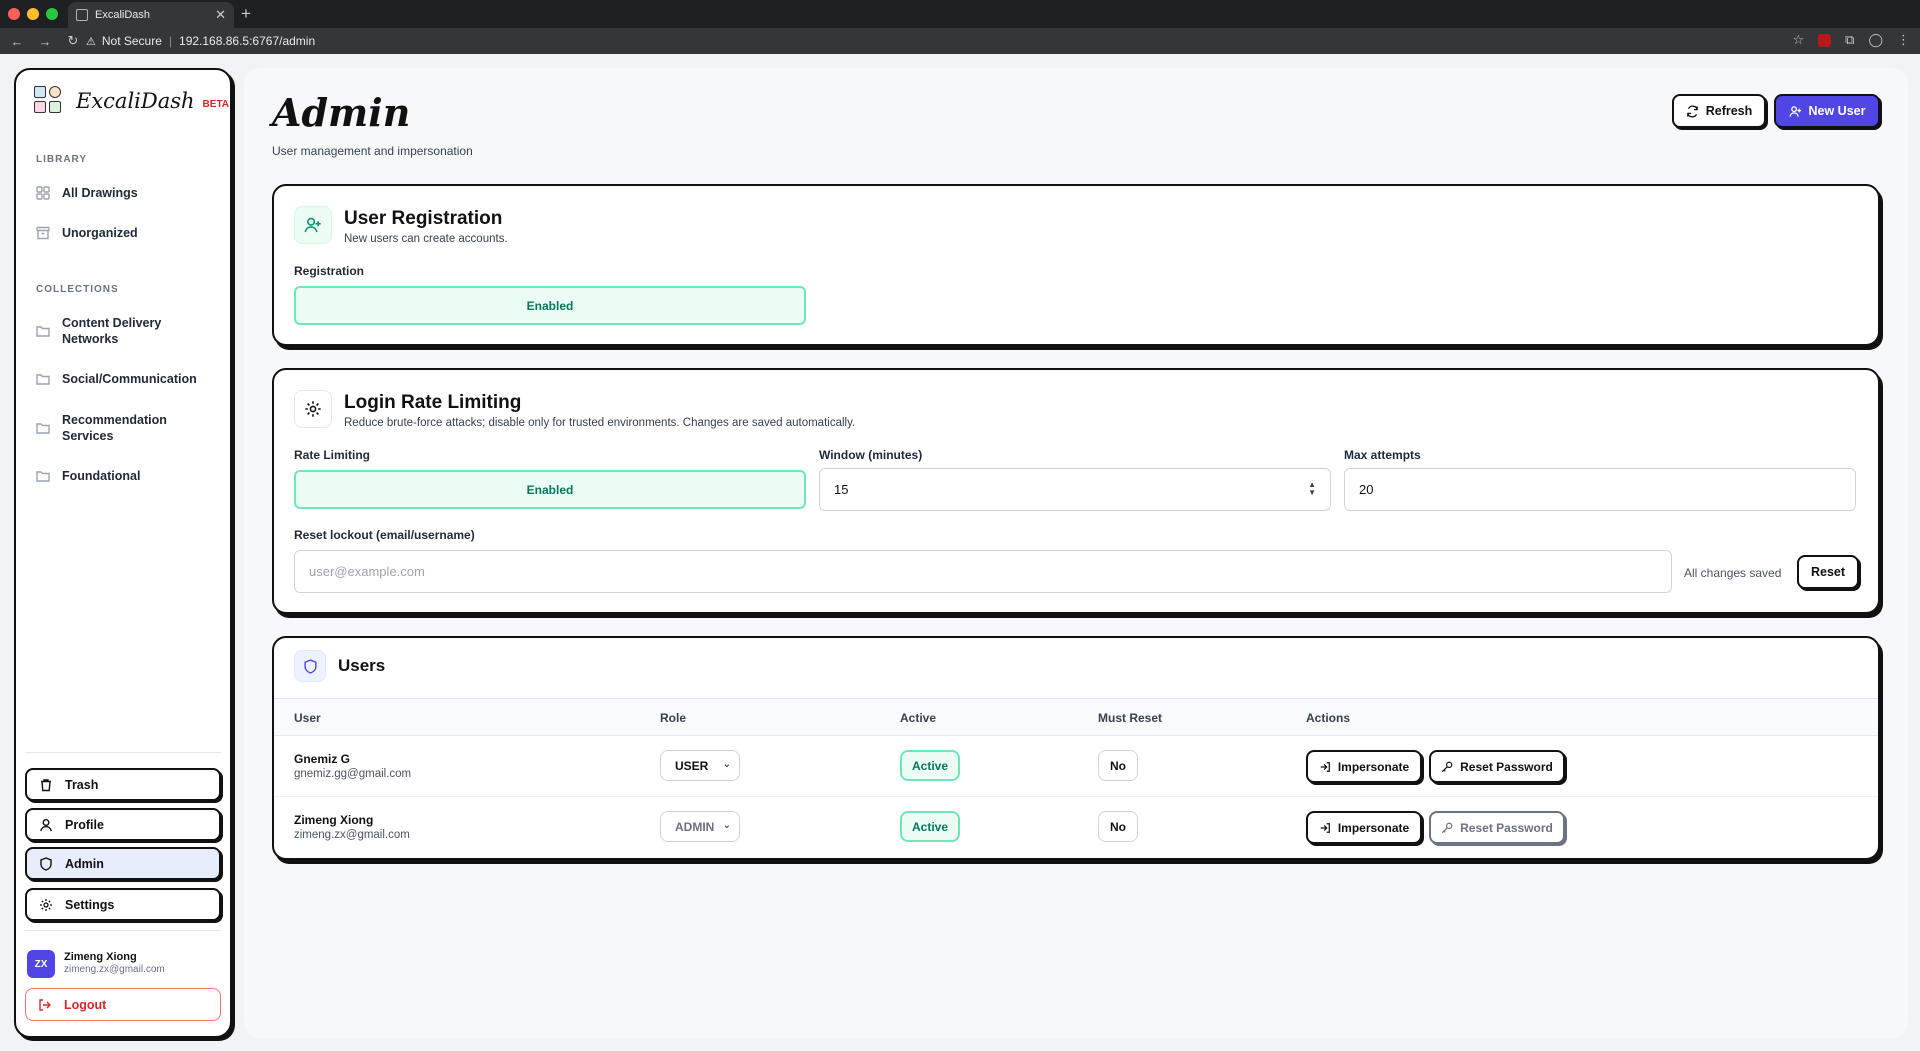  I want to click on sidebar-item-label: Settings, so click(90, 904).